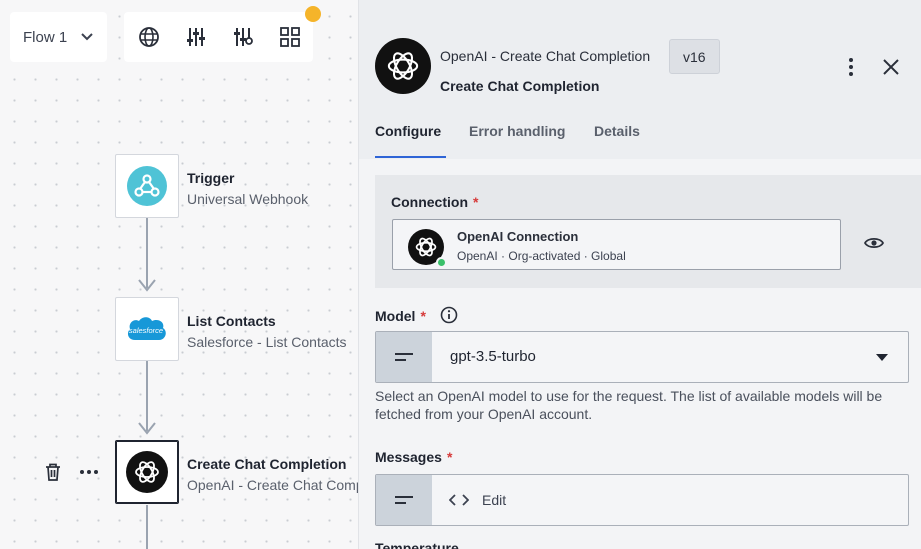 The width and height of the screenshot is (921, 549). I want to click on app-name: OpenAI - Create Chat Completion, so click(545, 56).